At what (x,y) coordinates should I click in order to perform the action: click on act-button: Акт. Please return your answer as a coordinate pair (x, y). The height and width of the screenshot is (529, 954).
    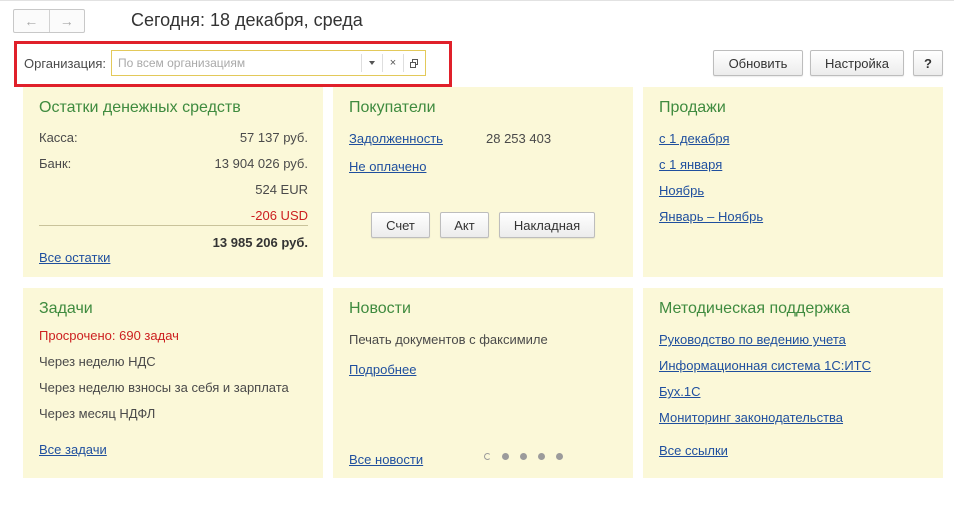
    Looking at the image, I should click on (464, 225).